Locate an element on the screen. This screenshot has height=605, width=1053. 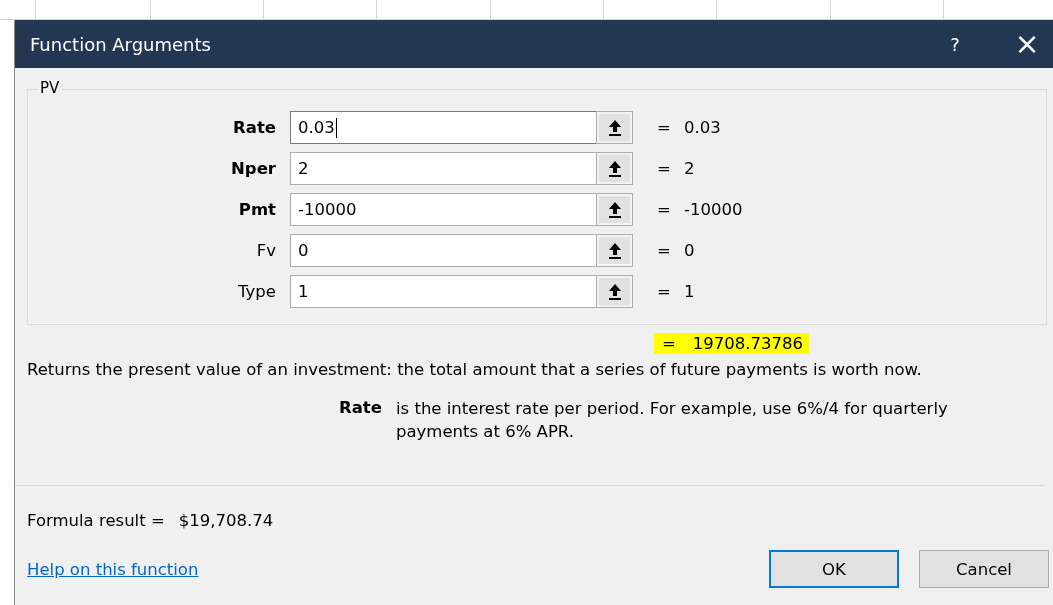
argument-label: Pmt is located at coordinates (257, 209).